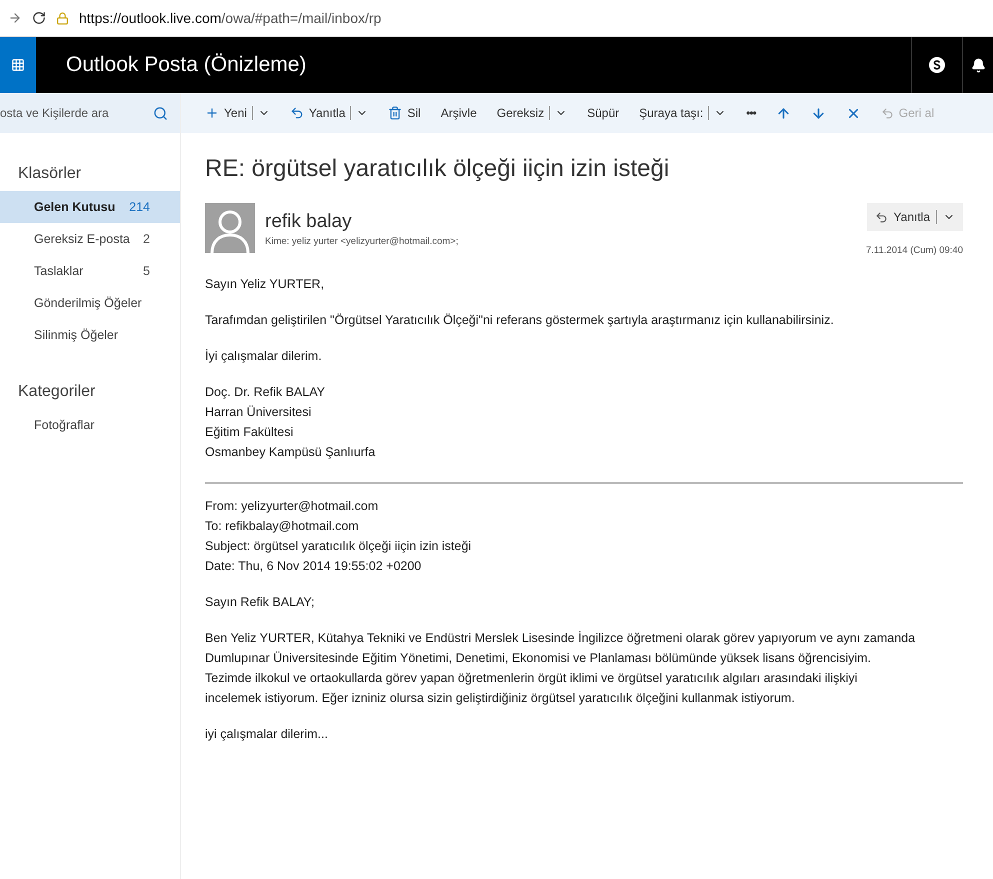  I want to click on toolbar-button: Şuraya taşı:, so click(682, 113).